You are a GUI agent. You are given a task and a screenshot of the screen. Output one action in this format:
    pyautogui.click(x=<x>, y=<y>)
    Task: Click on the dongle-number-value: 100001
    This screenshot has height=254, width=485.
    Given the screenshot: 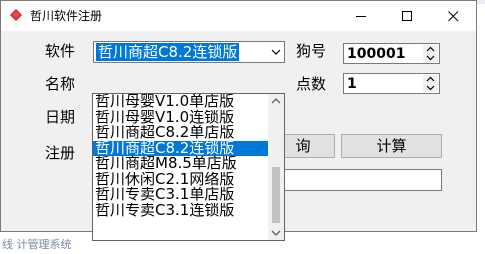 What is the action you would take?
    pyautogui.click(x=376, y=54)
    